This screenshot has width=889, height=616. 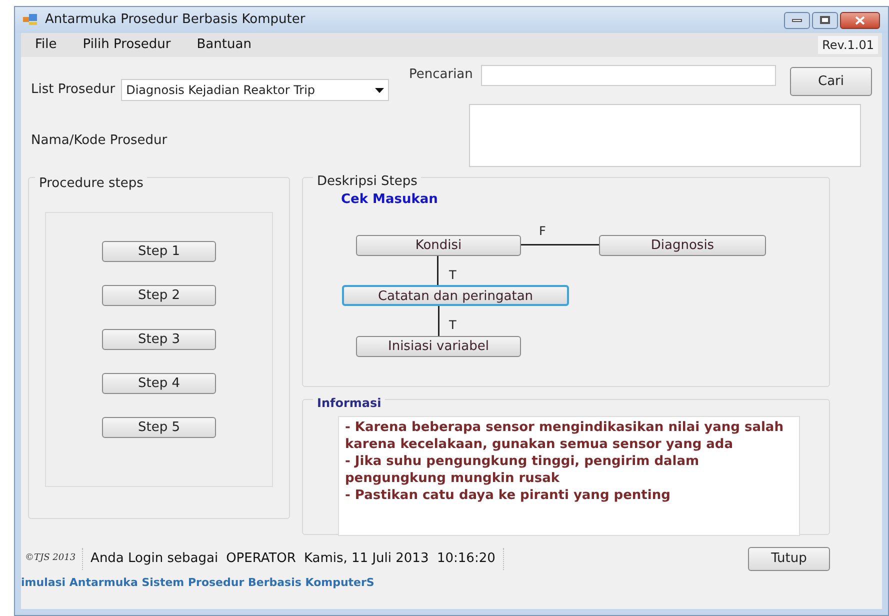 I want to click on step-button: Step 4, so click(x=159, y=383).